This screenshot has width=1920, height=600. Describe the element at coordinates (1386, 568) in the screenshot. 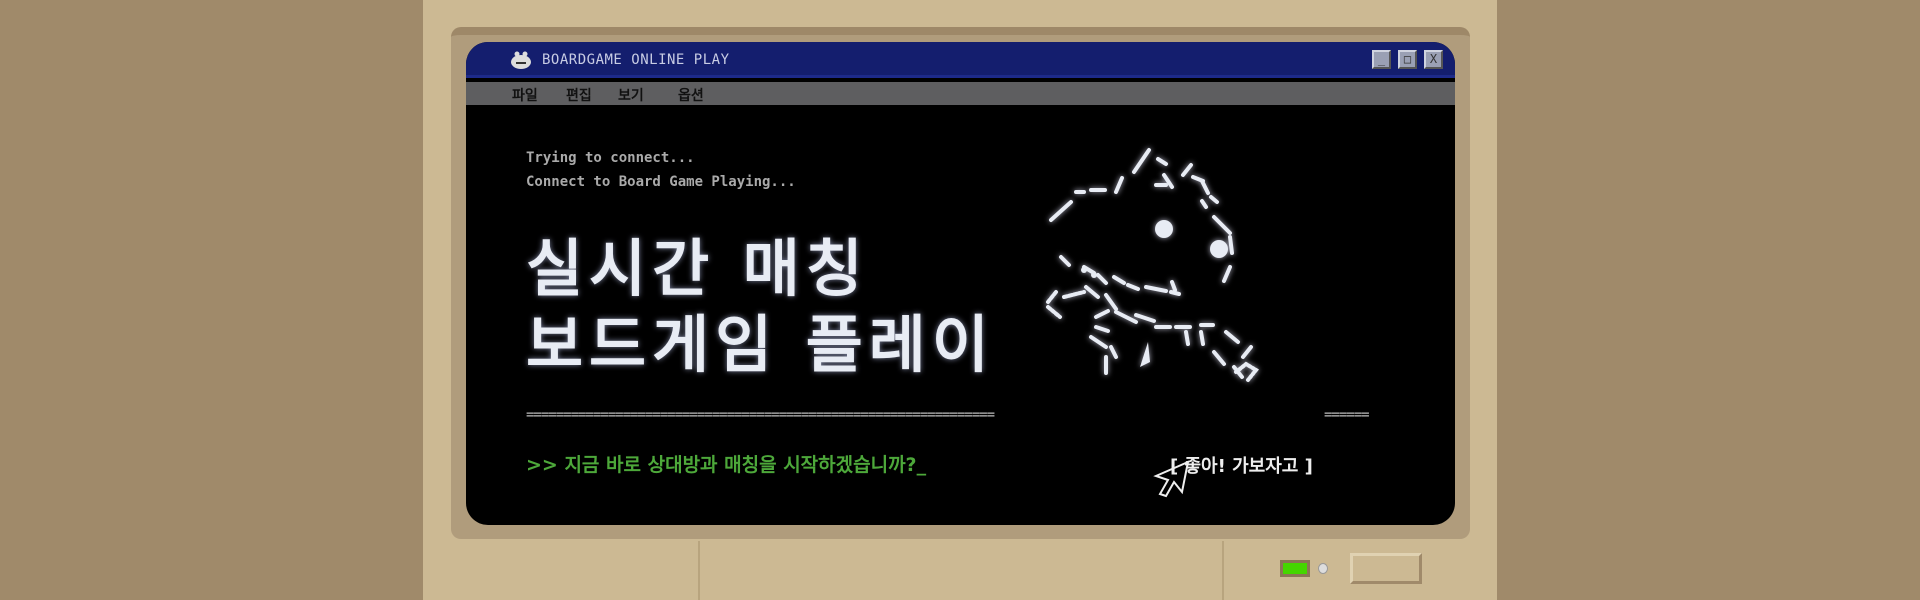

I see `power-button` at that location.